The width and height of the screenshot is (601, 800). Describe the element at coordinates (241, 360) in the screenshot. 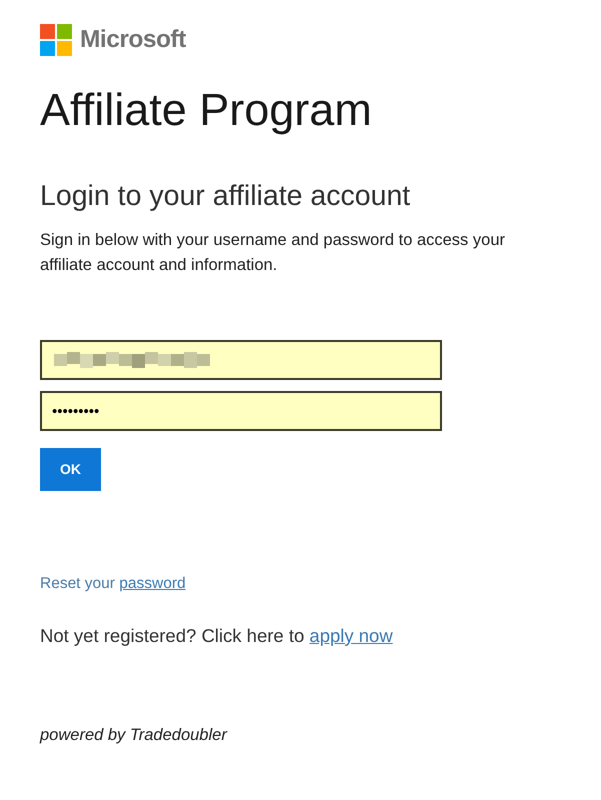

I see `username-field` at that location.